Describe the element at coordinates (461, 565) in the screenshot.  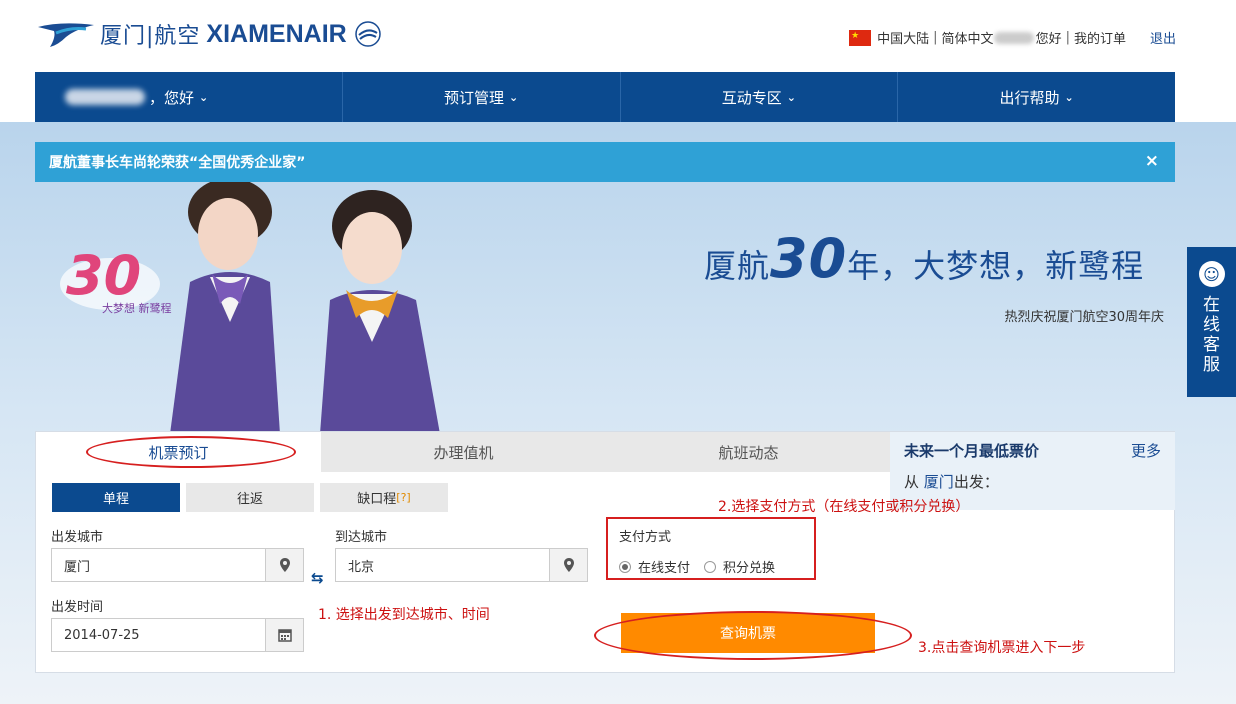
I see `arrive-city-field: 北京` at that location.